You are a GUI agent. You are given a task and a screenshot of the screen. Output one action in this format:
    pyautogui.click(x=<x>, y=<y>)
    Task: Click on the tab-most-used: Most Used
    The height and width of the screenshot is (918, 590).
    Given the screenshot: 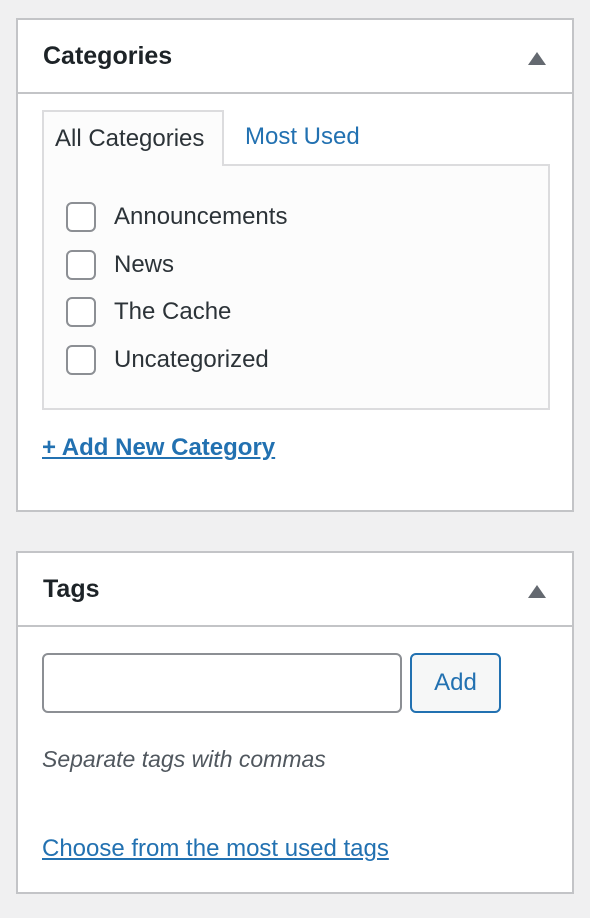 What is the action you would take?
    pyautogui.click(x=302, y=137)
    